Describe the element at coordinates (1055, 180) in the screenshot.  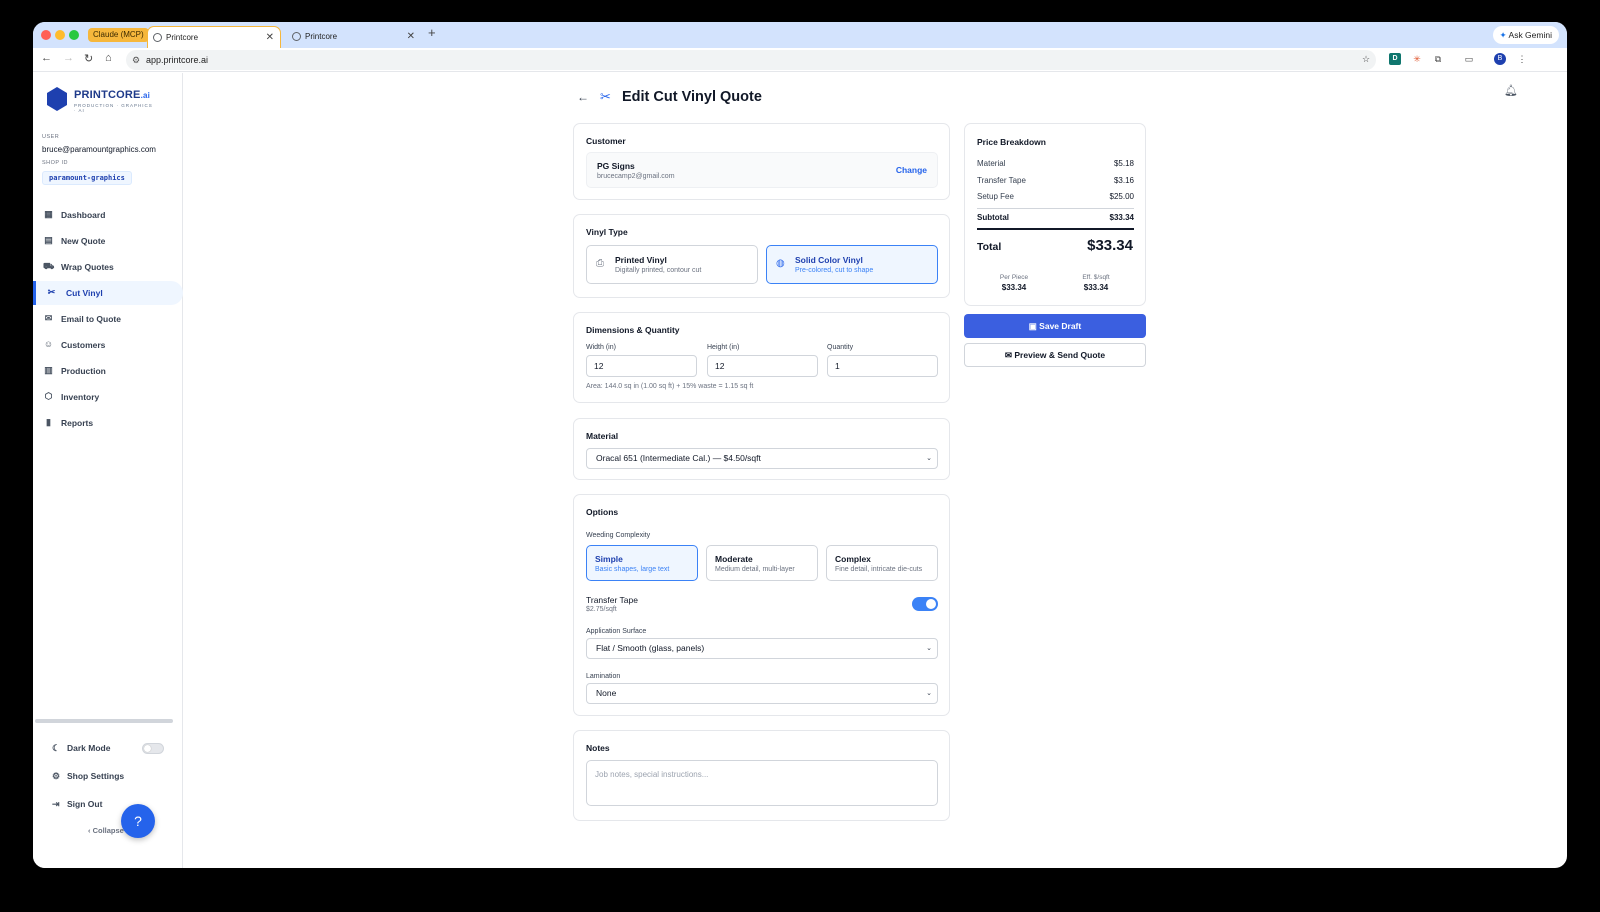
I see `price-row-transfer-tape: Transfer Tape $3.16` at that location.